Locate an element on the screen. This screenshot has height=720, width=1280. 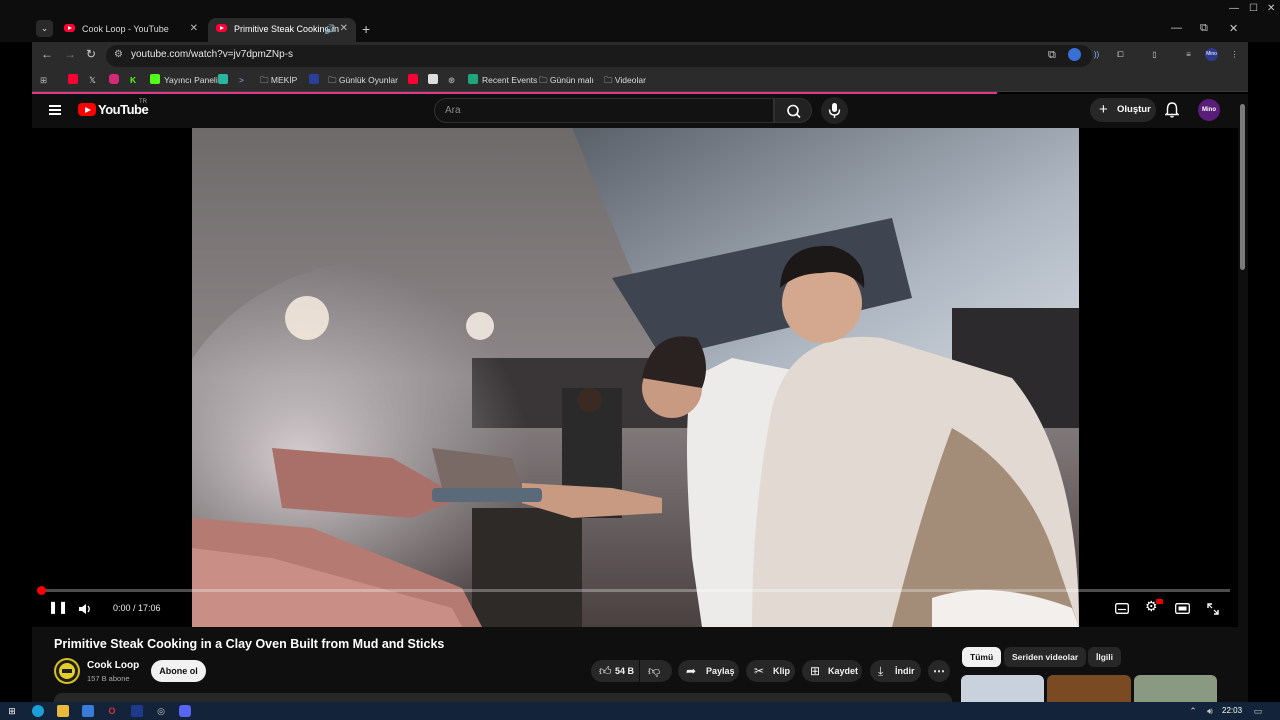
app-icon is located at coordinates (137, 711).